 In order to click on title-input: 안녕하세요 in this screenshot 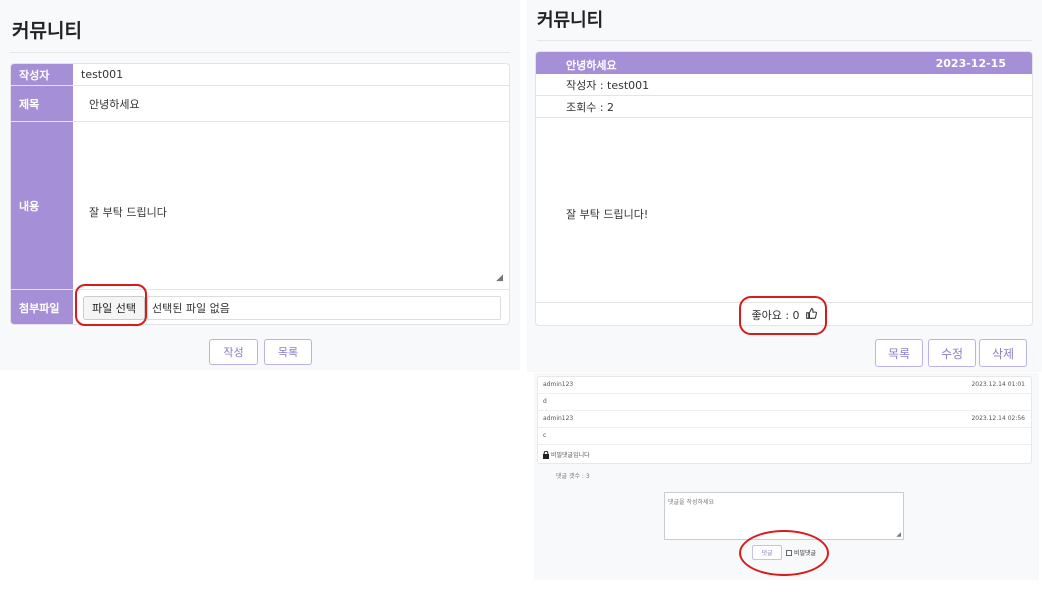, I will do `click(291, 103)`.